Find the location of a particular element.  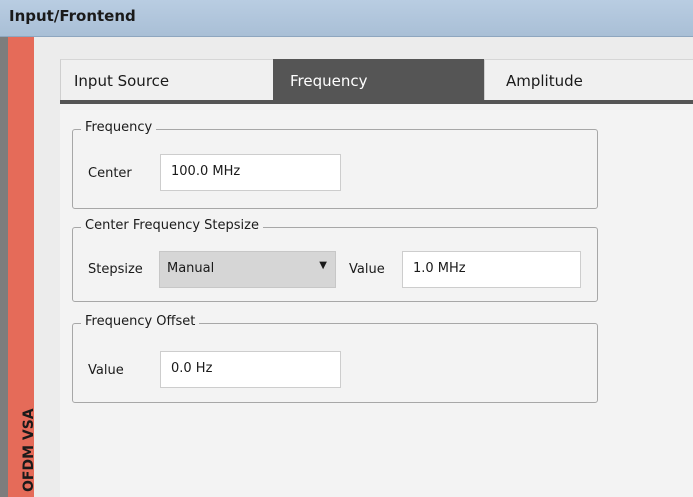

chevron-down-icon: ▼ is located at coordinates (323, 265).